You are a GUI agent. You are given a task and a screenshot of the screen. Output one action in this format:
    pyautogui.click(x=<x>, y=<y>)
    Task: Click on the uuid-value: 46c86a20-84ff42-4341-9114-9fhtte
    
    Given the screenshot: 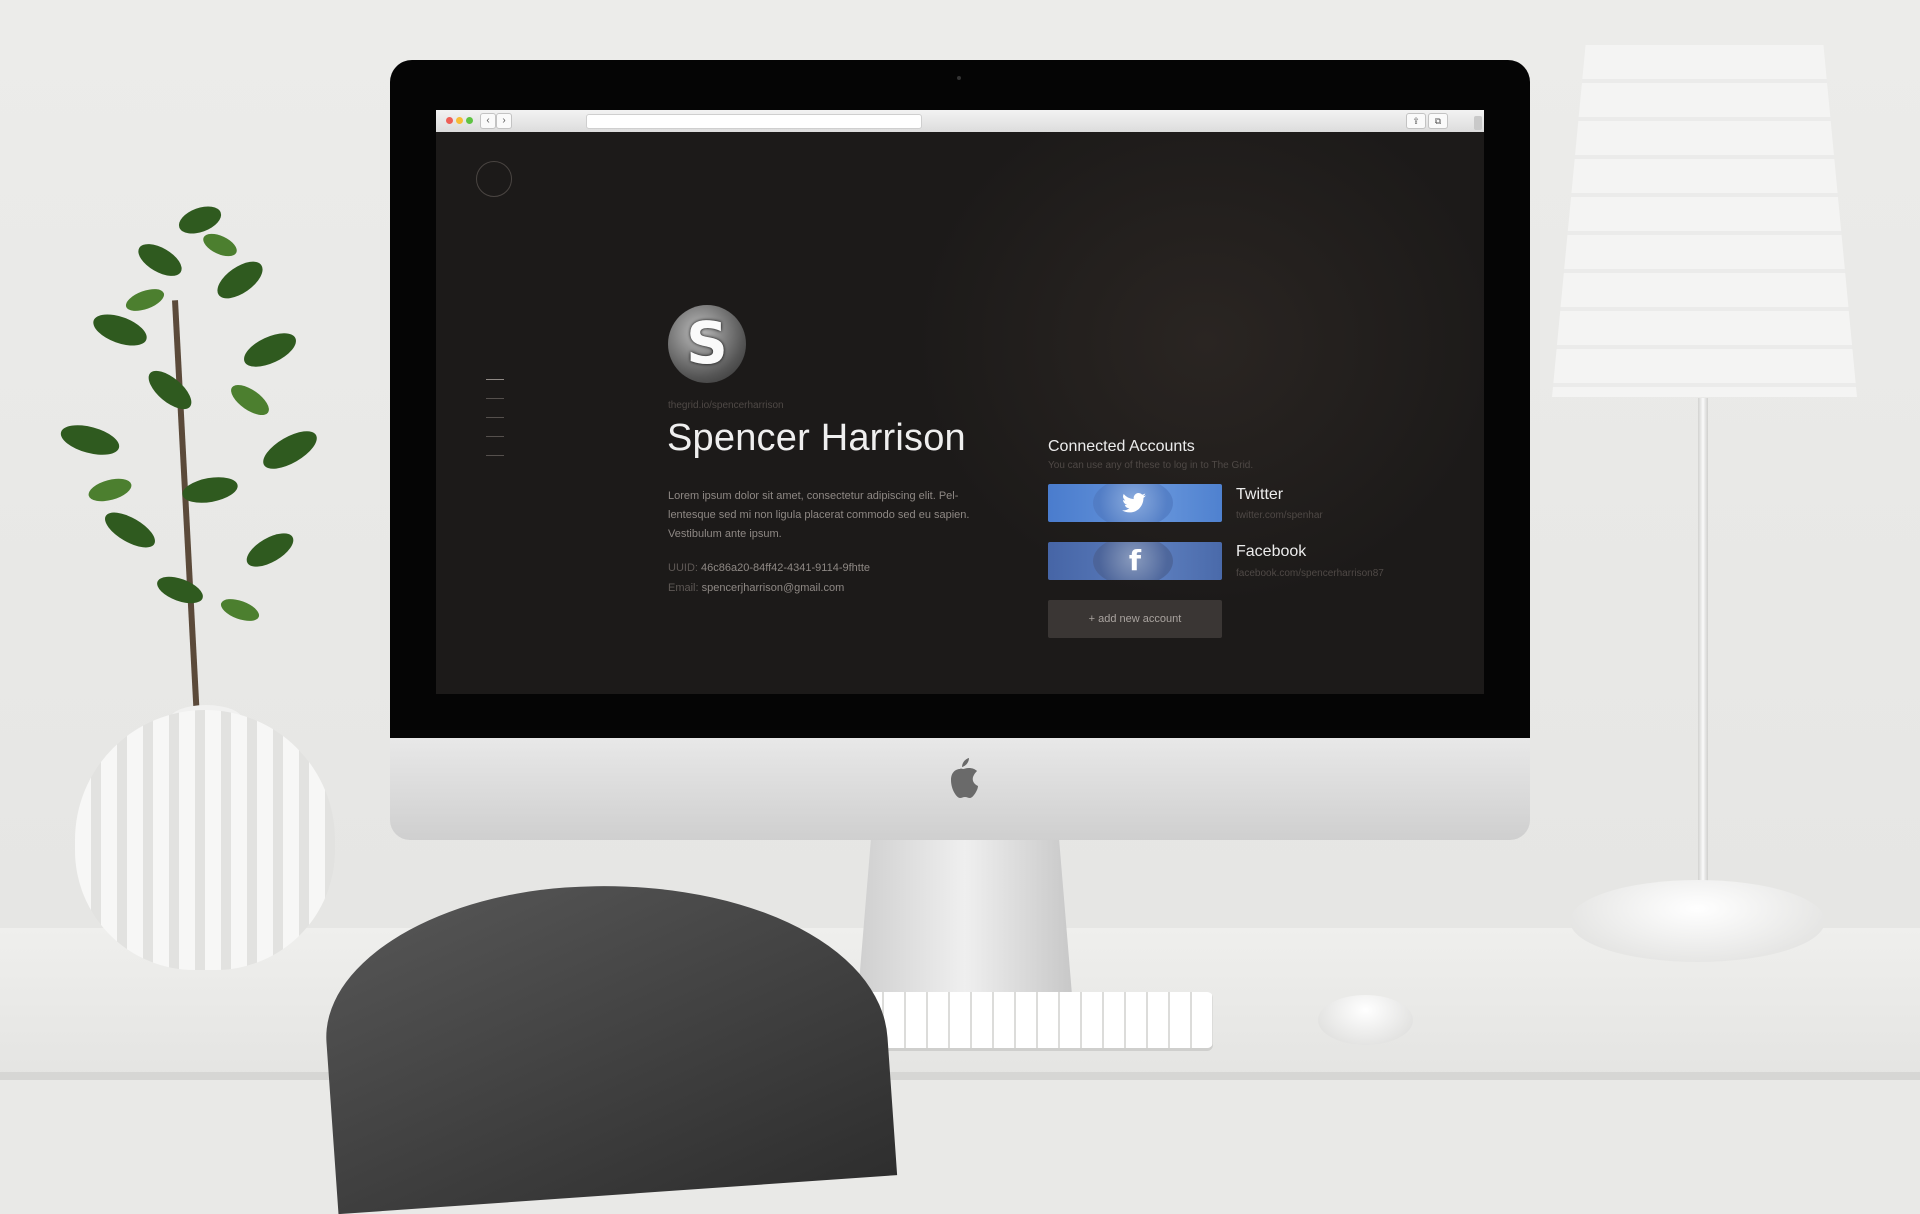 What is the action you would take?
    pyautogui.click(x=786, y=568)
    